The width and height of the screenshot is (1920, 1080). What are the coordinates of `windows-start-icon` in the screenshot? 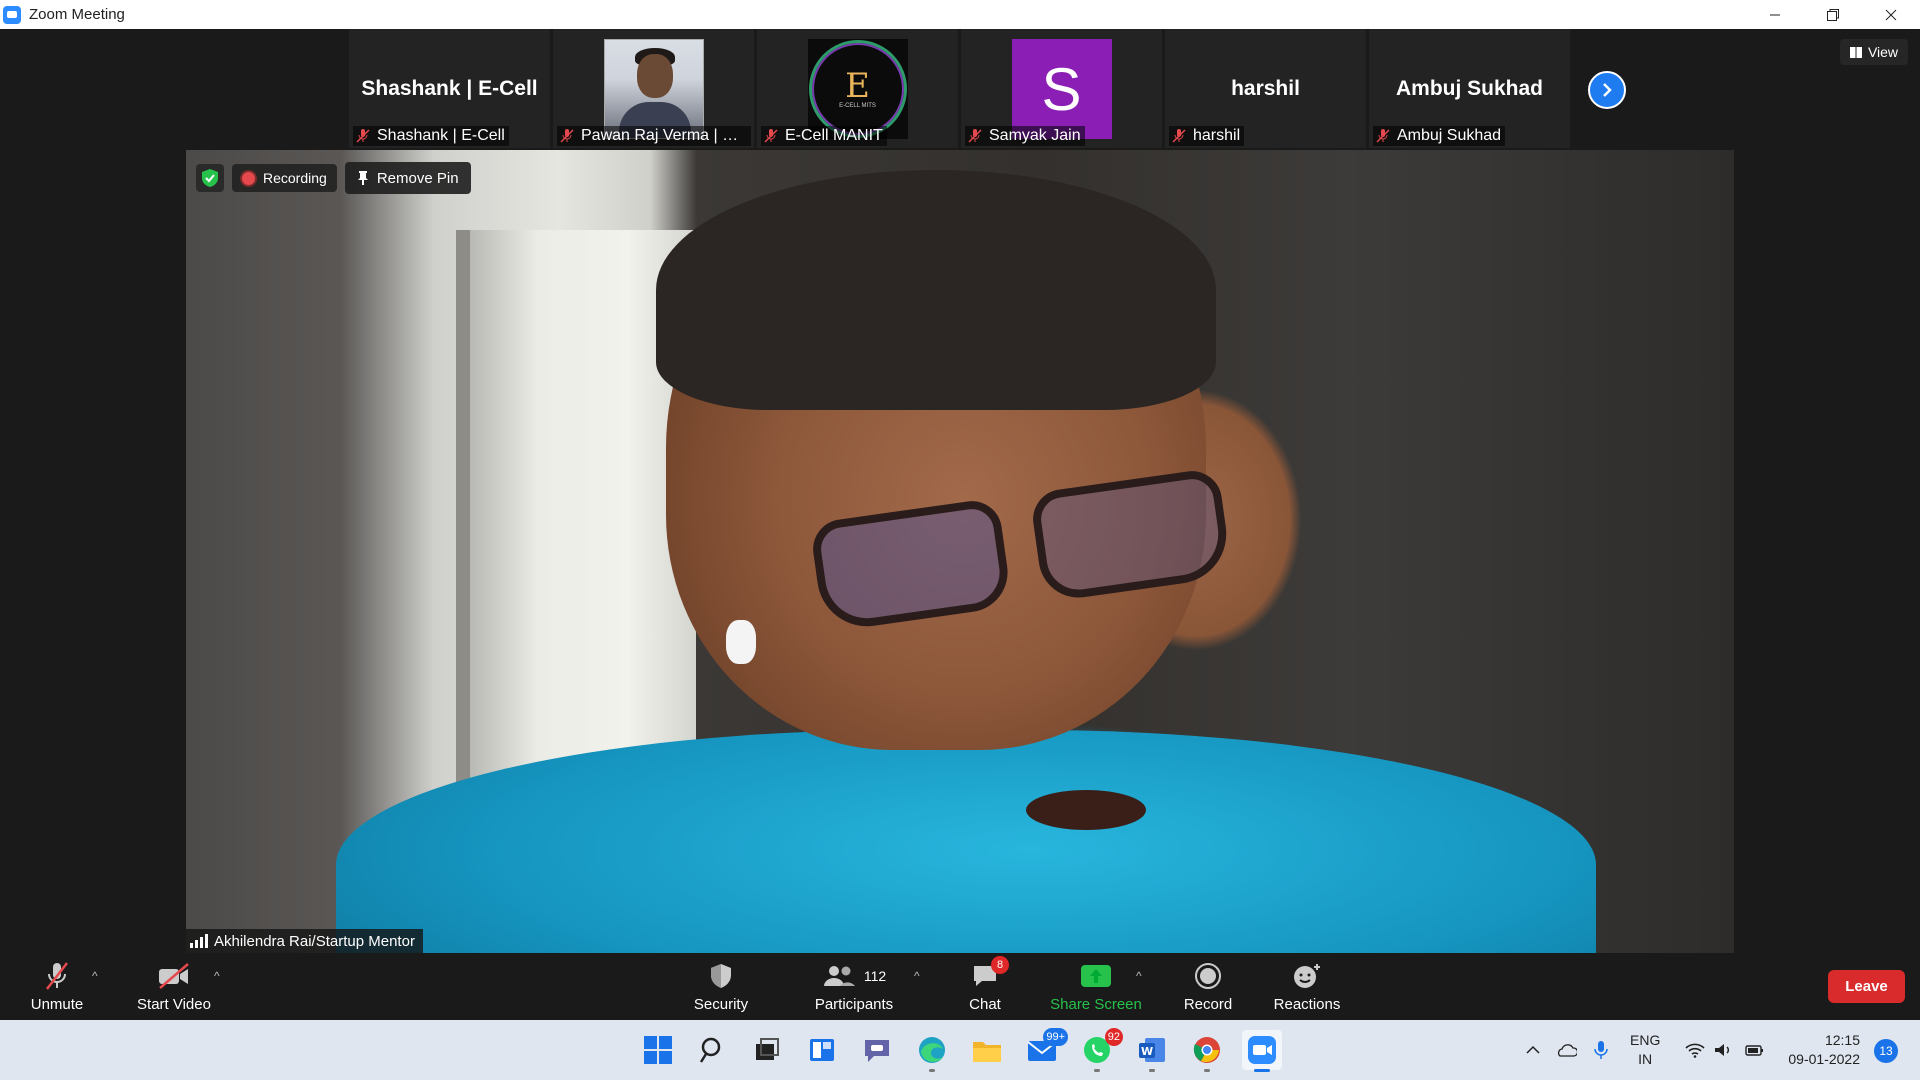 It's located at (658, 1050).